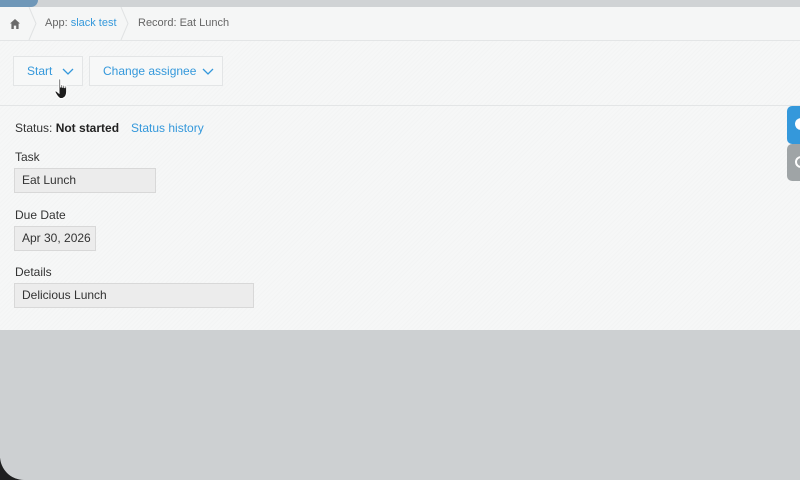 The height and width of the screenshot is (480, 800). I want to click on breadcrumb-home, so click(15, 23).